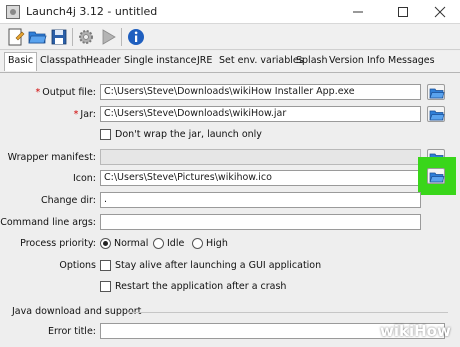  What do you see at coordinates (13, 12) in the screenshot?
I see `app-icon` at bounding box center [13, 12].